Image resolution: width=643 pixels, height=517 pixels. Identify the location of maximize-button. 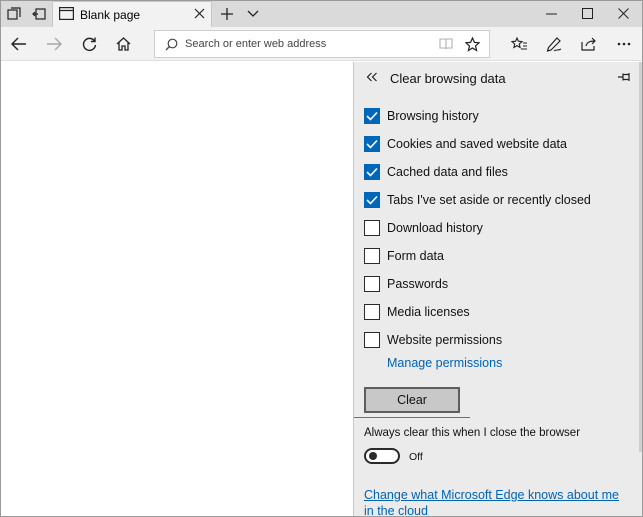
(587, 13).